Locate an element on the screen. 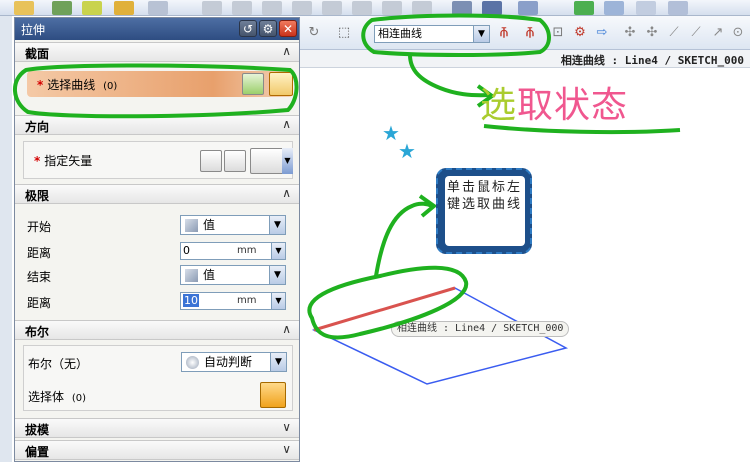 The height and width of the screenshot is (462, 750). instruction-note-text: 单击鼠标左键选取曲线 is located at coordinates (485, 211).